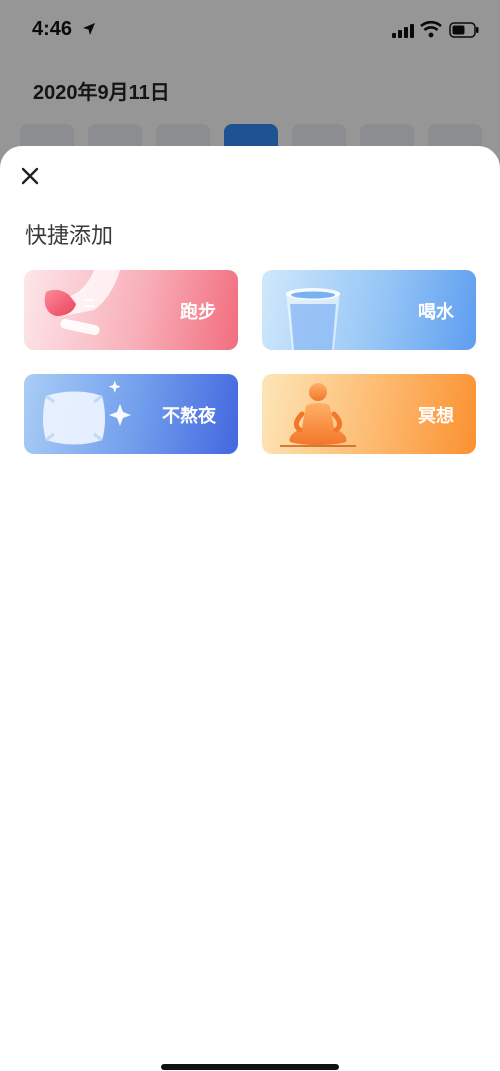 The width and height of the screenshot is (500, 1071). Describe the element at coordinates (189, 416) in the screenshot. I see `card-label-no-late-night: 不熬夜` at that location.